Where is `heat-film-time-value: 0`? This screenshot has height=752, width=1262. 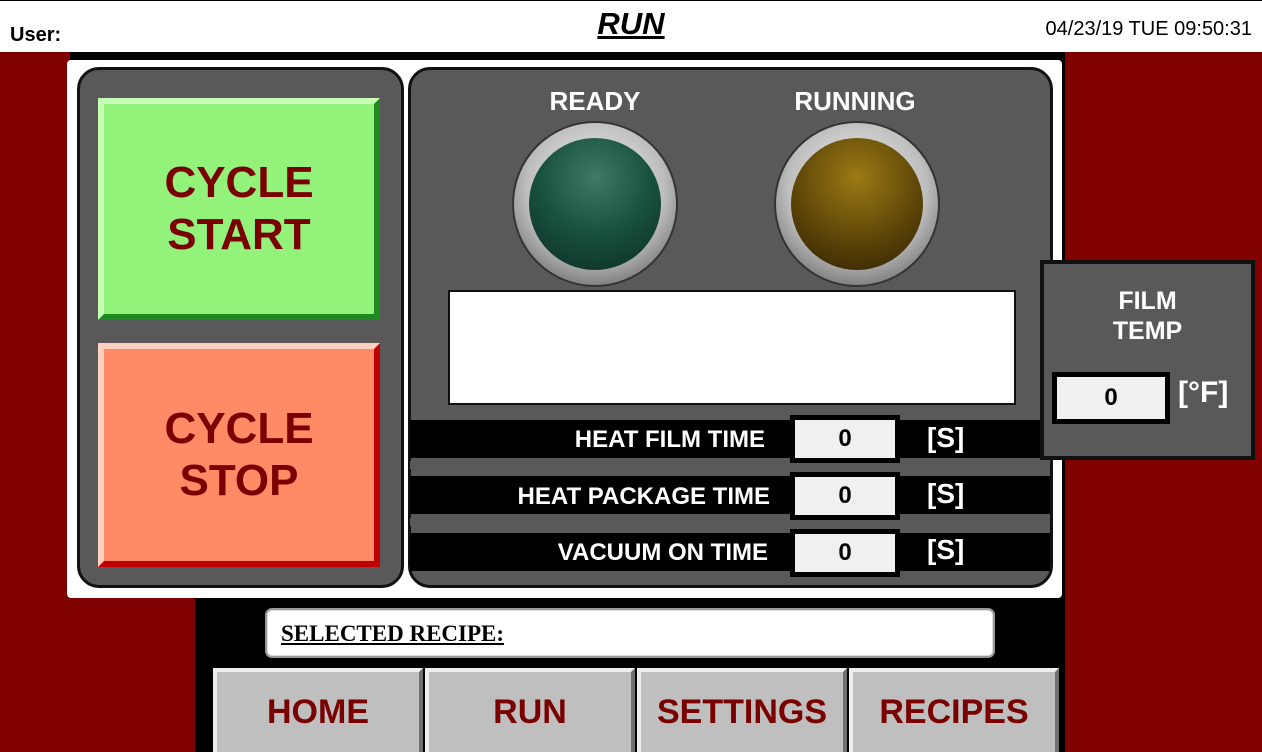
heat-film-time-value: 0 is located at coordinates (845, 439).